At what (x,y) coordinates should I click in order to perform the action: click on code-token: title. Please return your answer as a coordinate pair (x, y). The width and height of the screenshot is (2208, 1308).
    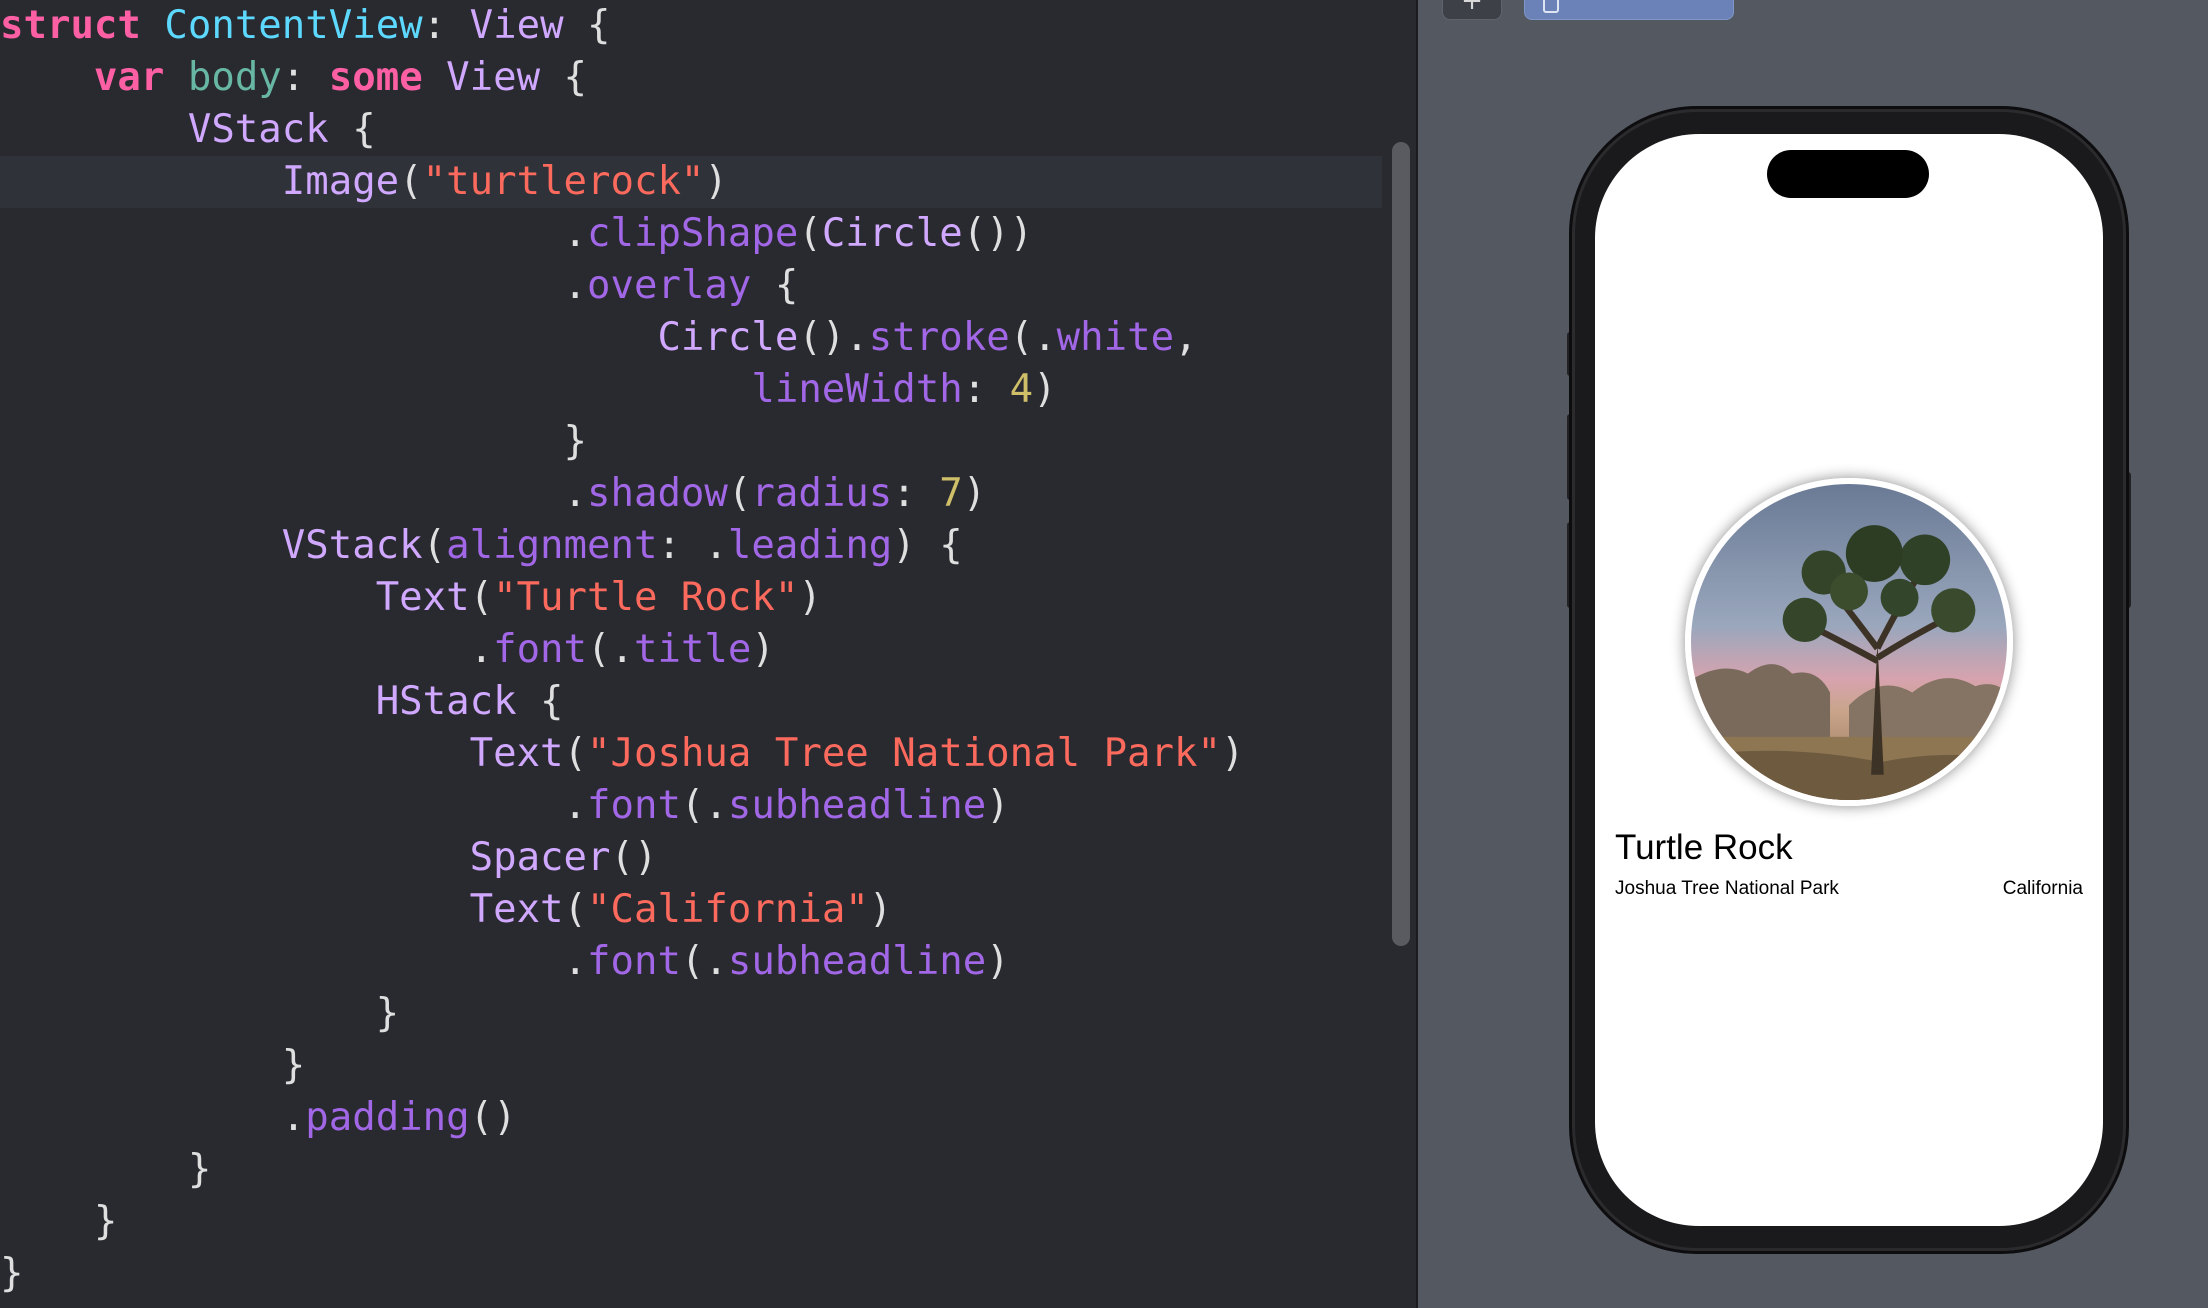
    Looking at the image, I should click on (692, 649).